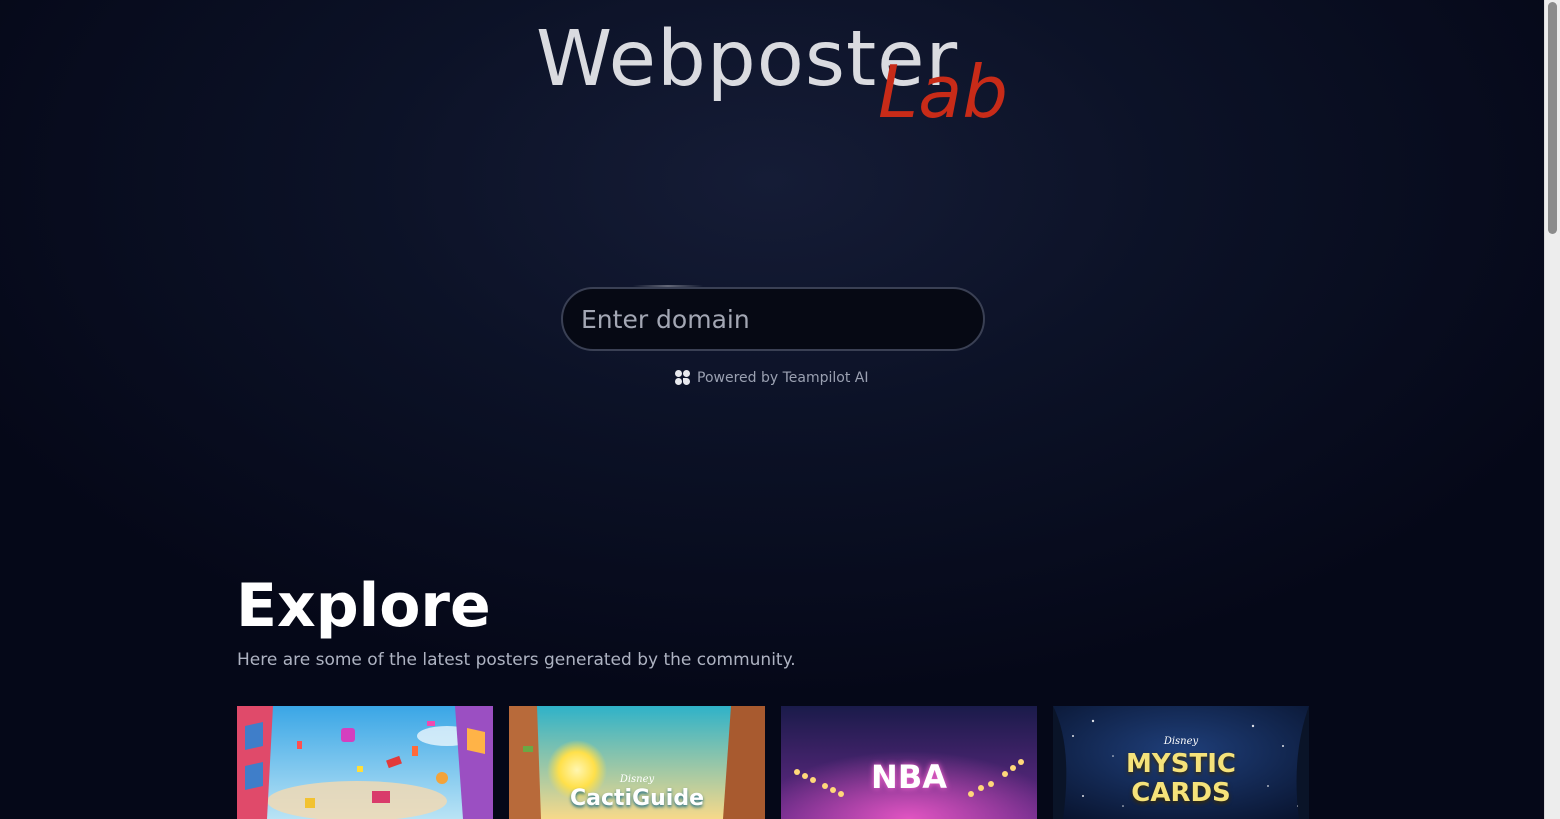 This screenshot has height=819, width=1560. What do you see at coordinates (683, 378) in the screenshot?
I see `teampilot-logo-icon` at bounding box center [683, 378].